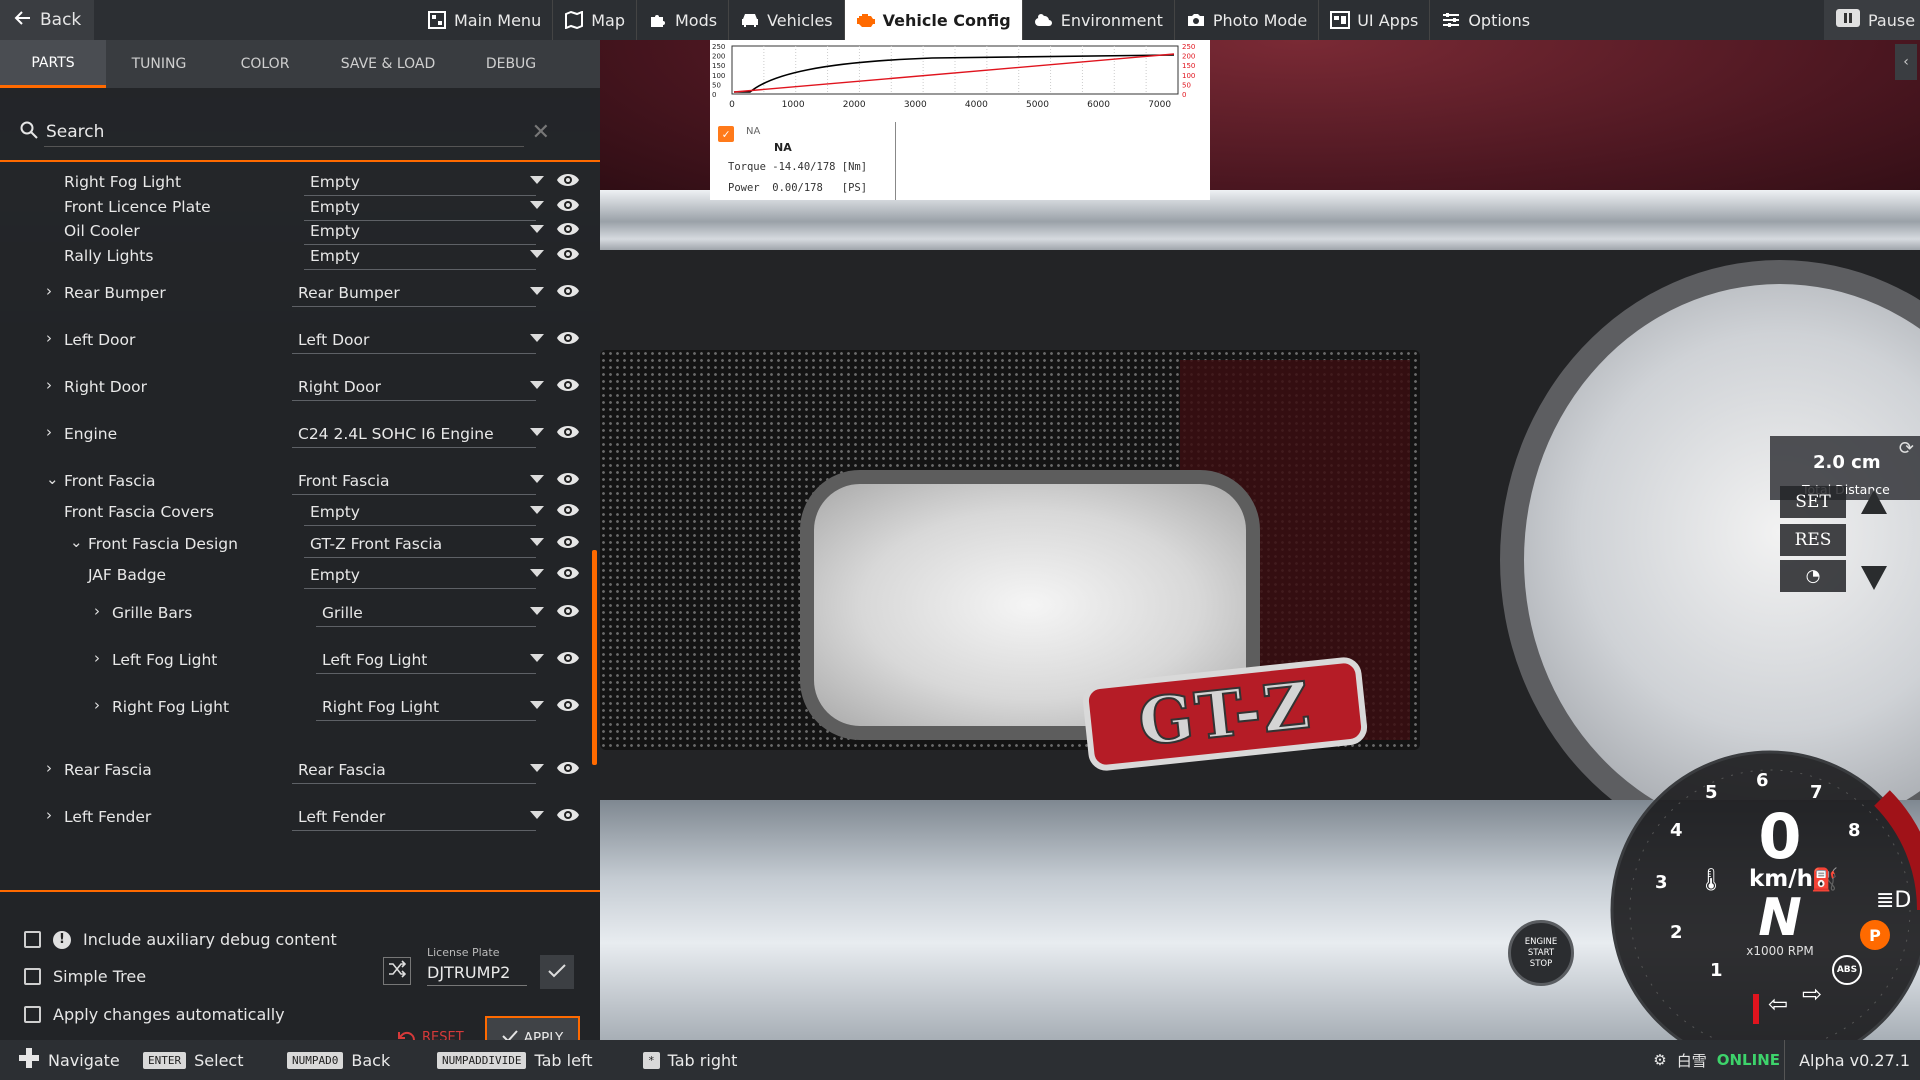 The width and height of the screenshot is (1920, 1080). What do you see at coordinates (295, 513) in the screenshot?
I see `part-row: Front Fascia Covers Empty` at bounding box center [295, 513].